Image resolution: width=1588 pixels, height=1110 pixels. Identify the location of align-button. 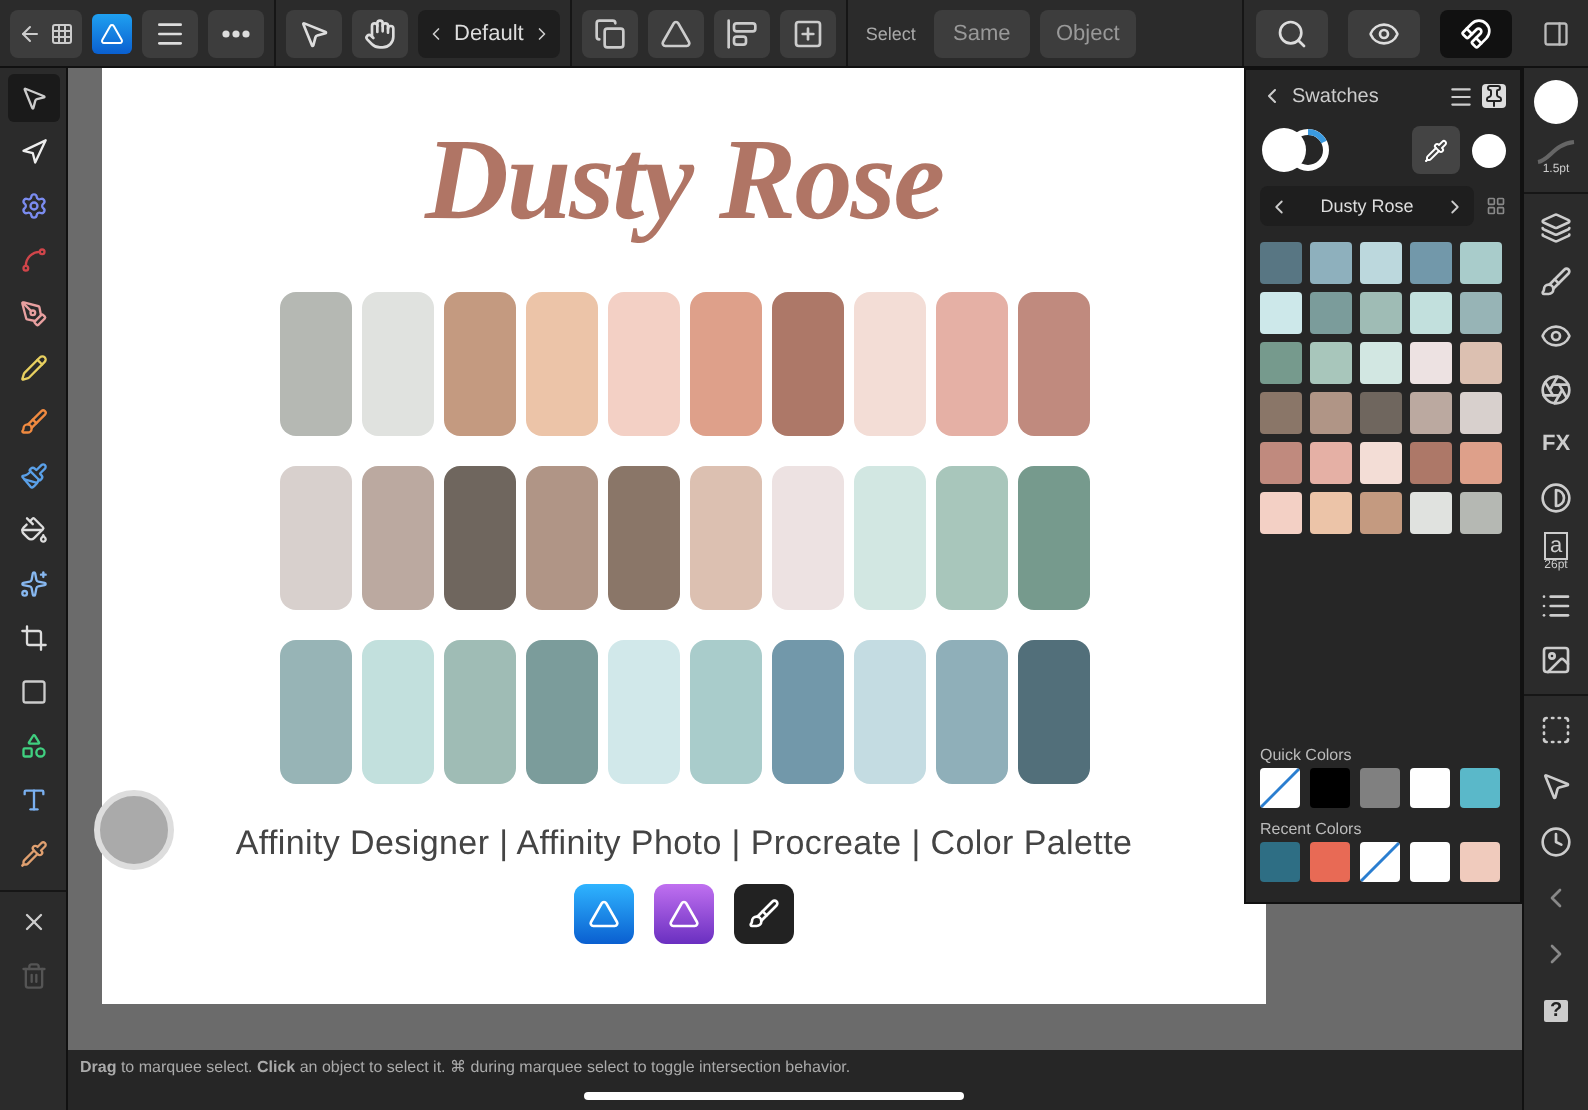
(741, 33).